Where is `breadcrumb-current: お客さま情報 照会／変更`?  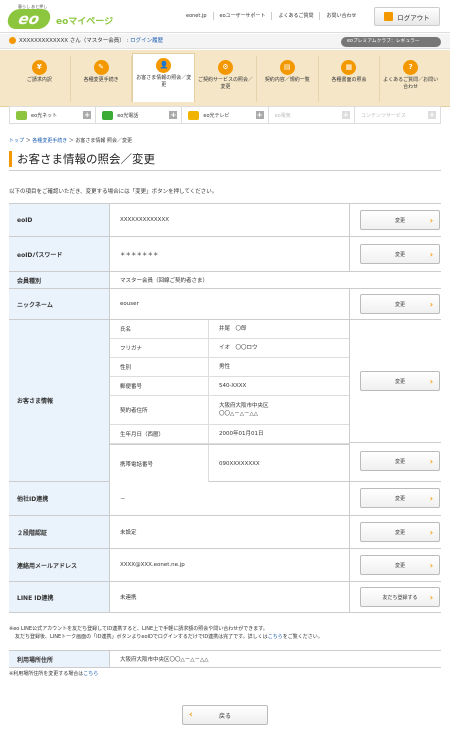
breadcrumb-current: お客さま情報 照会／変更 is located at coordinates (103, 141).